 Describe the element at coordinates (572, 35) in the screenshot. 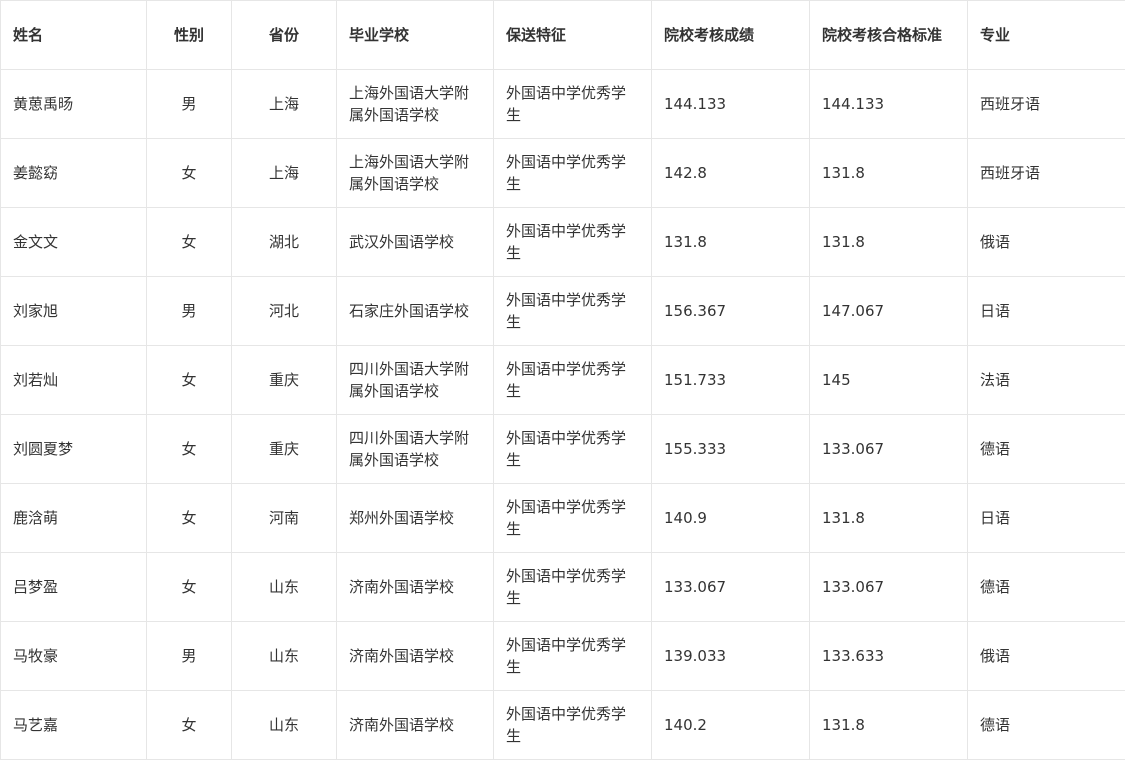

I see `header-feature: 保送特征` at that location.